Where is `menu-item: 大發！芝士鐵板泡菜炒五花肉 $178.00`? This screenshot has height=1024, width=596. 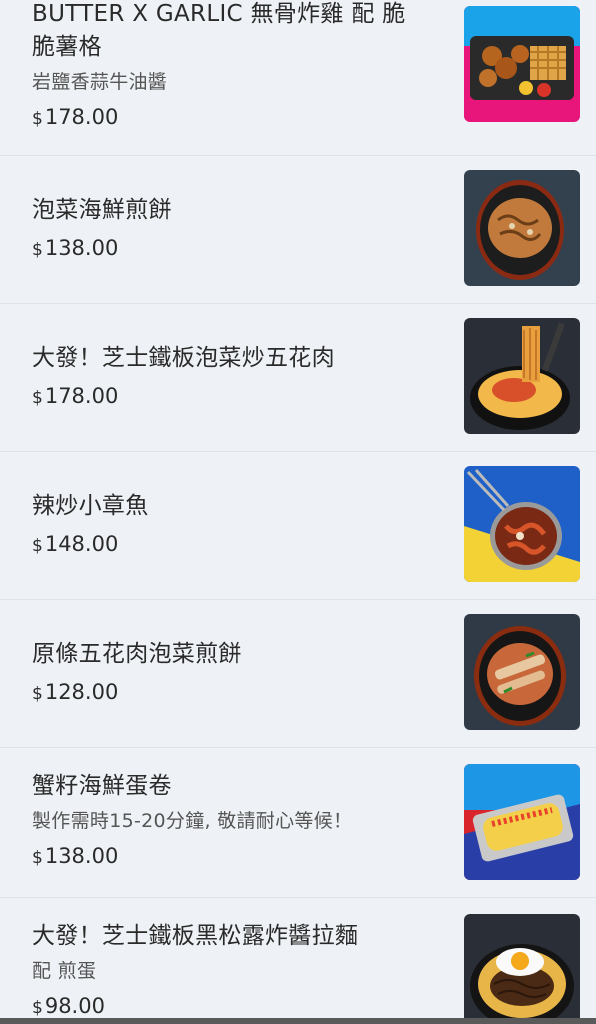 menu-item: 大發！芝士鐵板泡菜炒五花肉 $178.00 is located at coordinates (298, 378).